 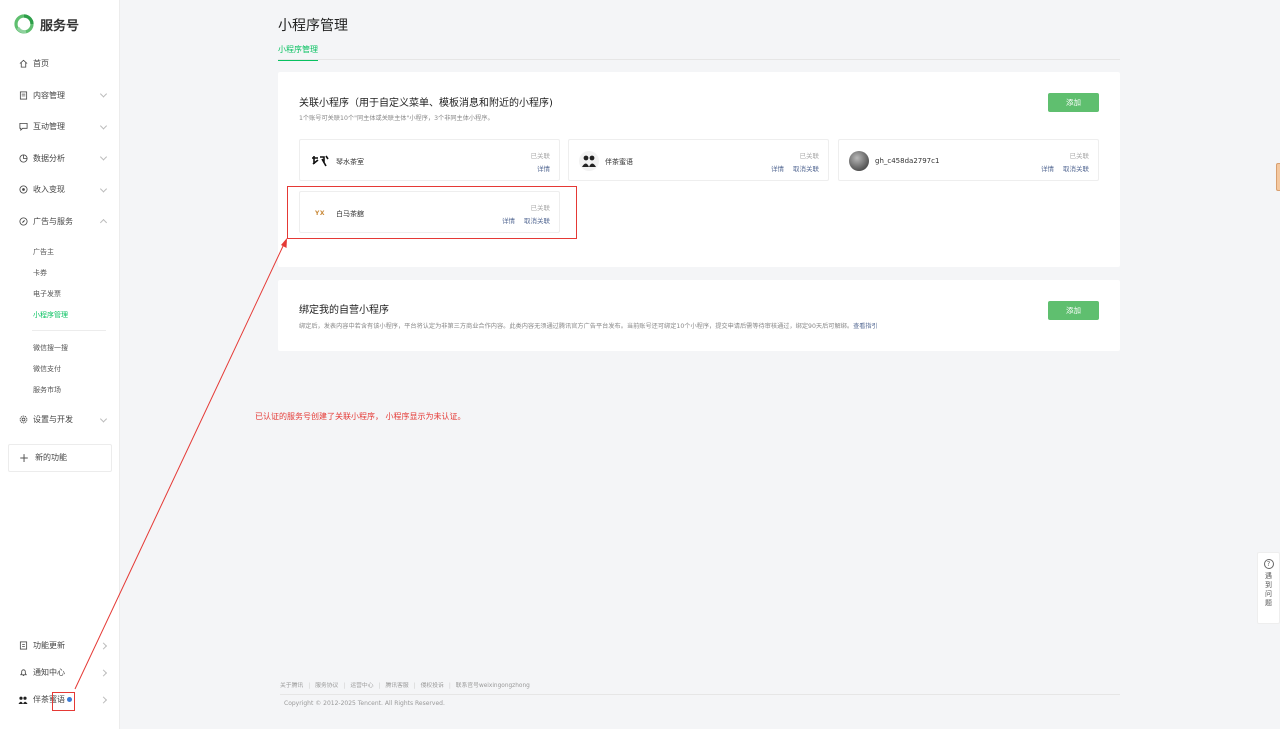 What do you see at coordinates (24, 24) in the screenshot?
I see `service-account-logo-icon` at bounding box center [24, 24].